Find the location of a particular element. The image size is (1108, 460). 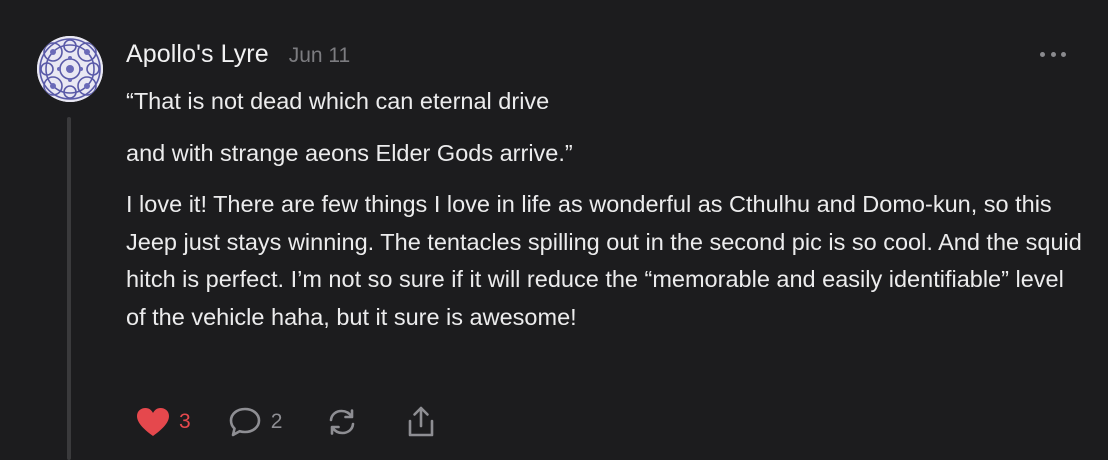

comment-header: Apollo's Lyre Jun 11 is located at coordinates (238, 54).